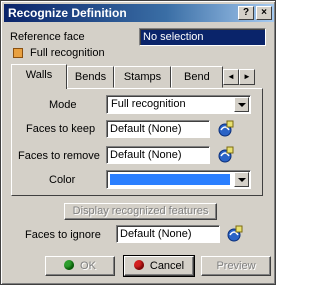  Describe the element at coordinates (139, 13) in the screenshot. I see `title-bar: Recognize Definition ? ×` at that location.